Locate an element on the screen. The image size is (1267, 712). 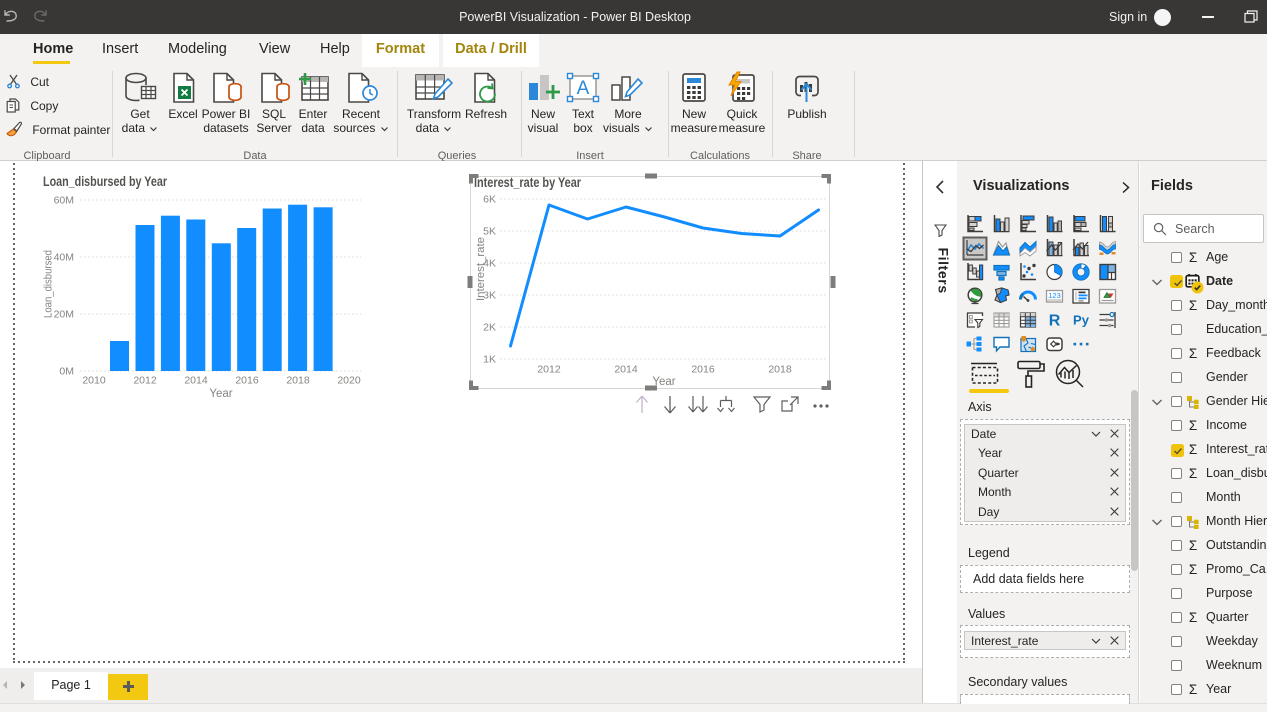
svg-text: 123 is located at coordinates (1054, 295).